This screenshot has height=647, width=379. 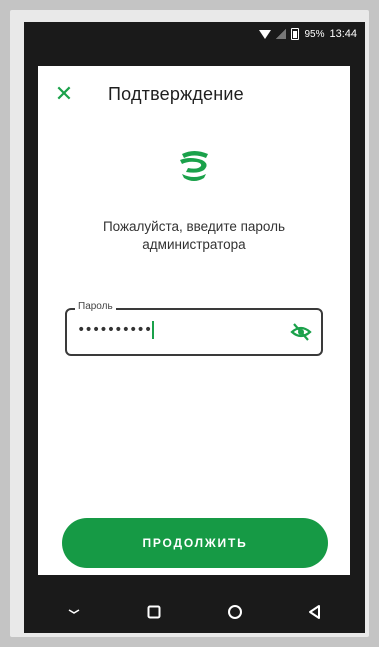 I want to click on battery-icon, so click(x=295, y=34).